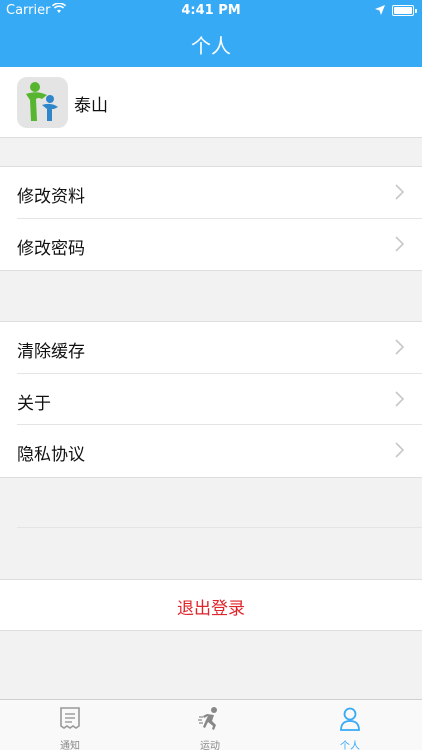 This screenshot has width=422, height=750. What do you see at coordinates (91, 106) in the screenshot?
I see `profile-name: 泰山` at bounding box center [91, 106].